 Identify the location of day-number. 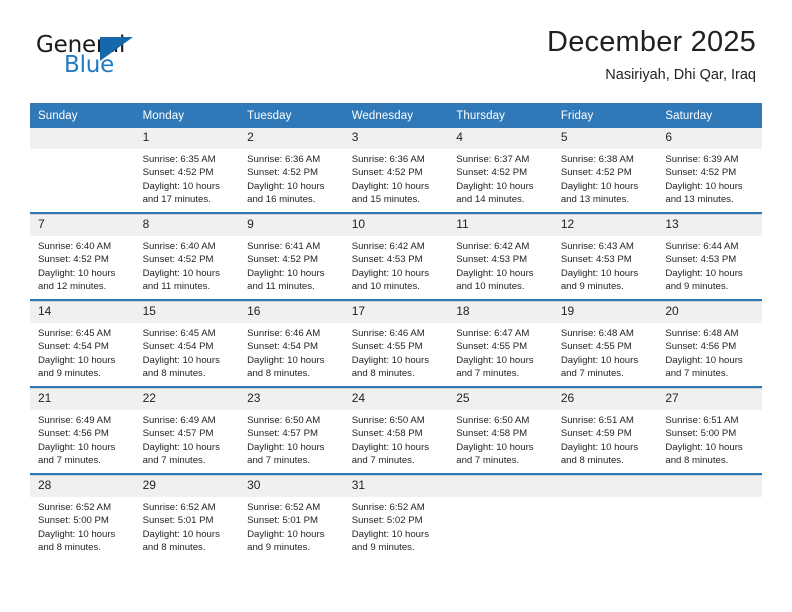
(605, 486).